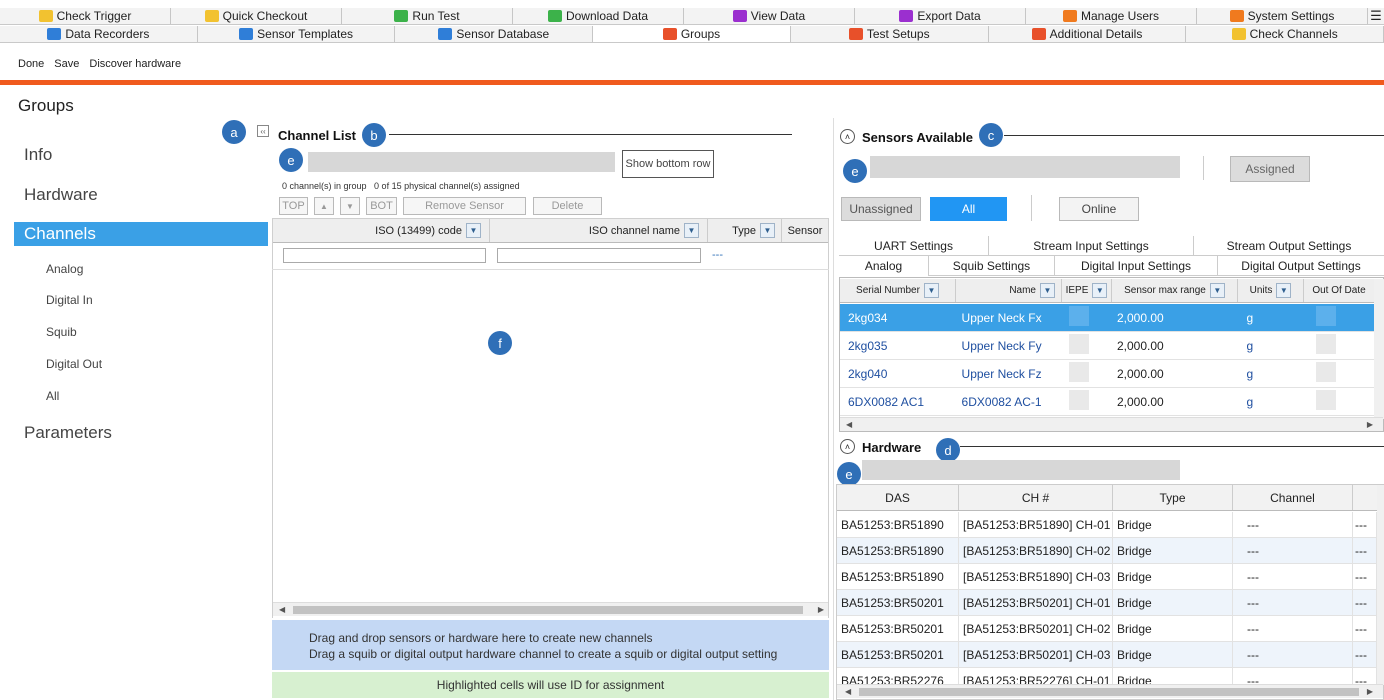 The width and height of the screenshot is (1384, 700). What do you see at coordinates (141, 332) in the screenshot?
I see `nav-squib: Squib` at bounding box center [141, 332].